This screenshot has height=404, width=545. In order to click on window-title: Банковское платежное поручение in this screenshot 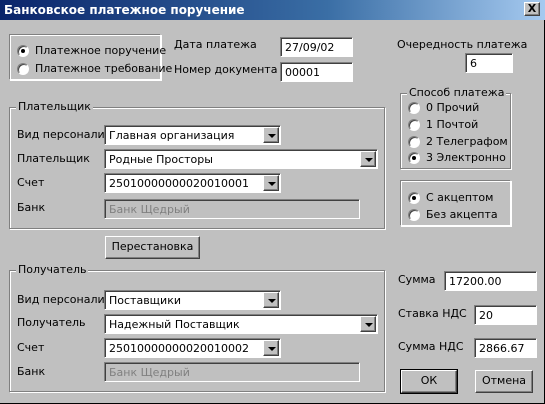, I will do `click(124, 10)`.